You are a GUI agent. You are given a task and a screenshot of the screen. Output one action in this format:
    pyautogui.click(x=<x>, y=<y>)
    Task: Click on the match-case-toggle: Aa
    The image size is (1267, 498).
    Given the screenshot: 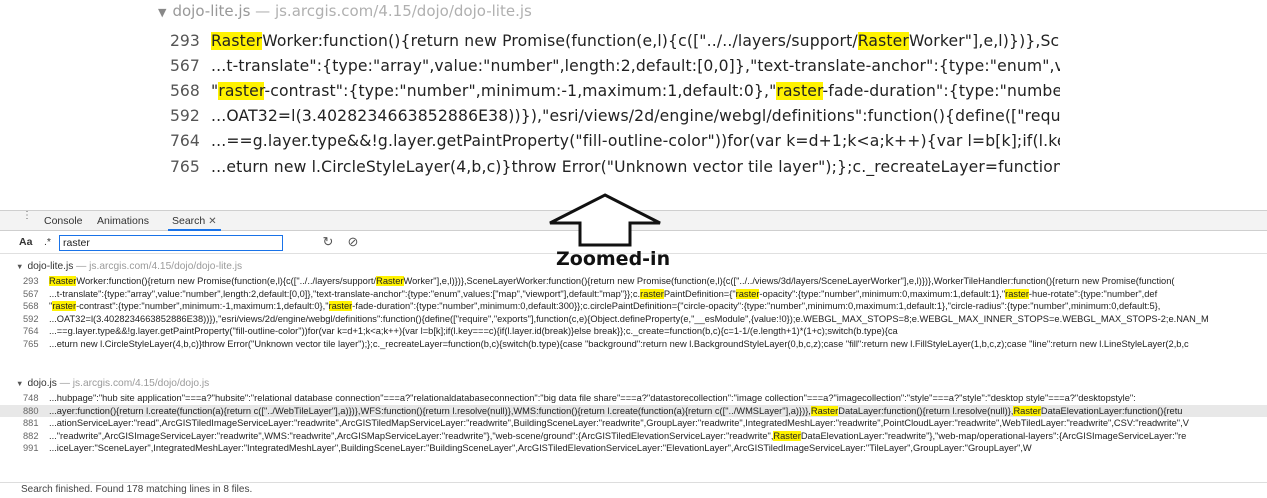 What is the action you would take?
    pyautogui.click(x=25, y=242)
    